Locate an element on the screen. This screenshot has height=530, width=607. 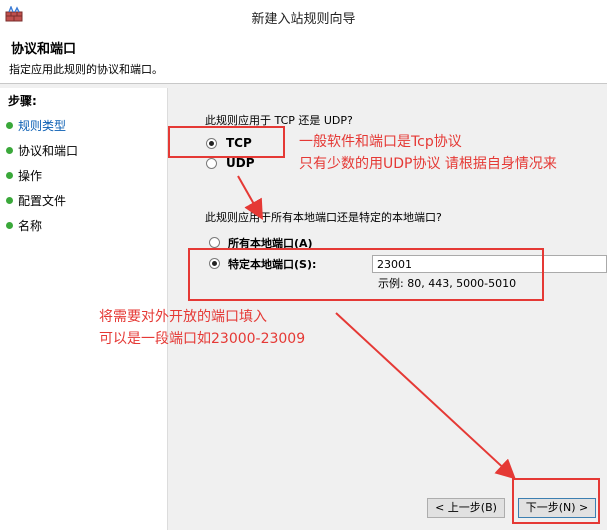
annotation-note: 将需要对外开放的端口填入 is located at coordinates (183, 317).